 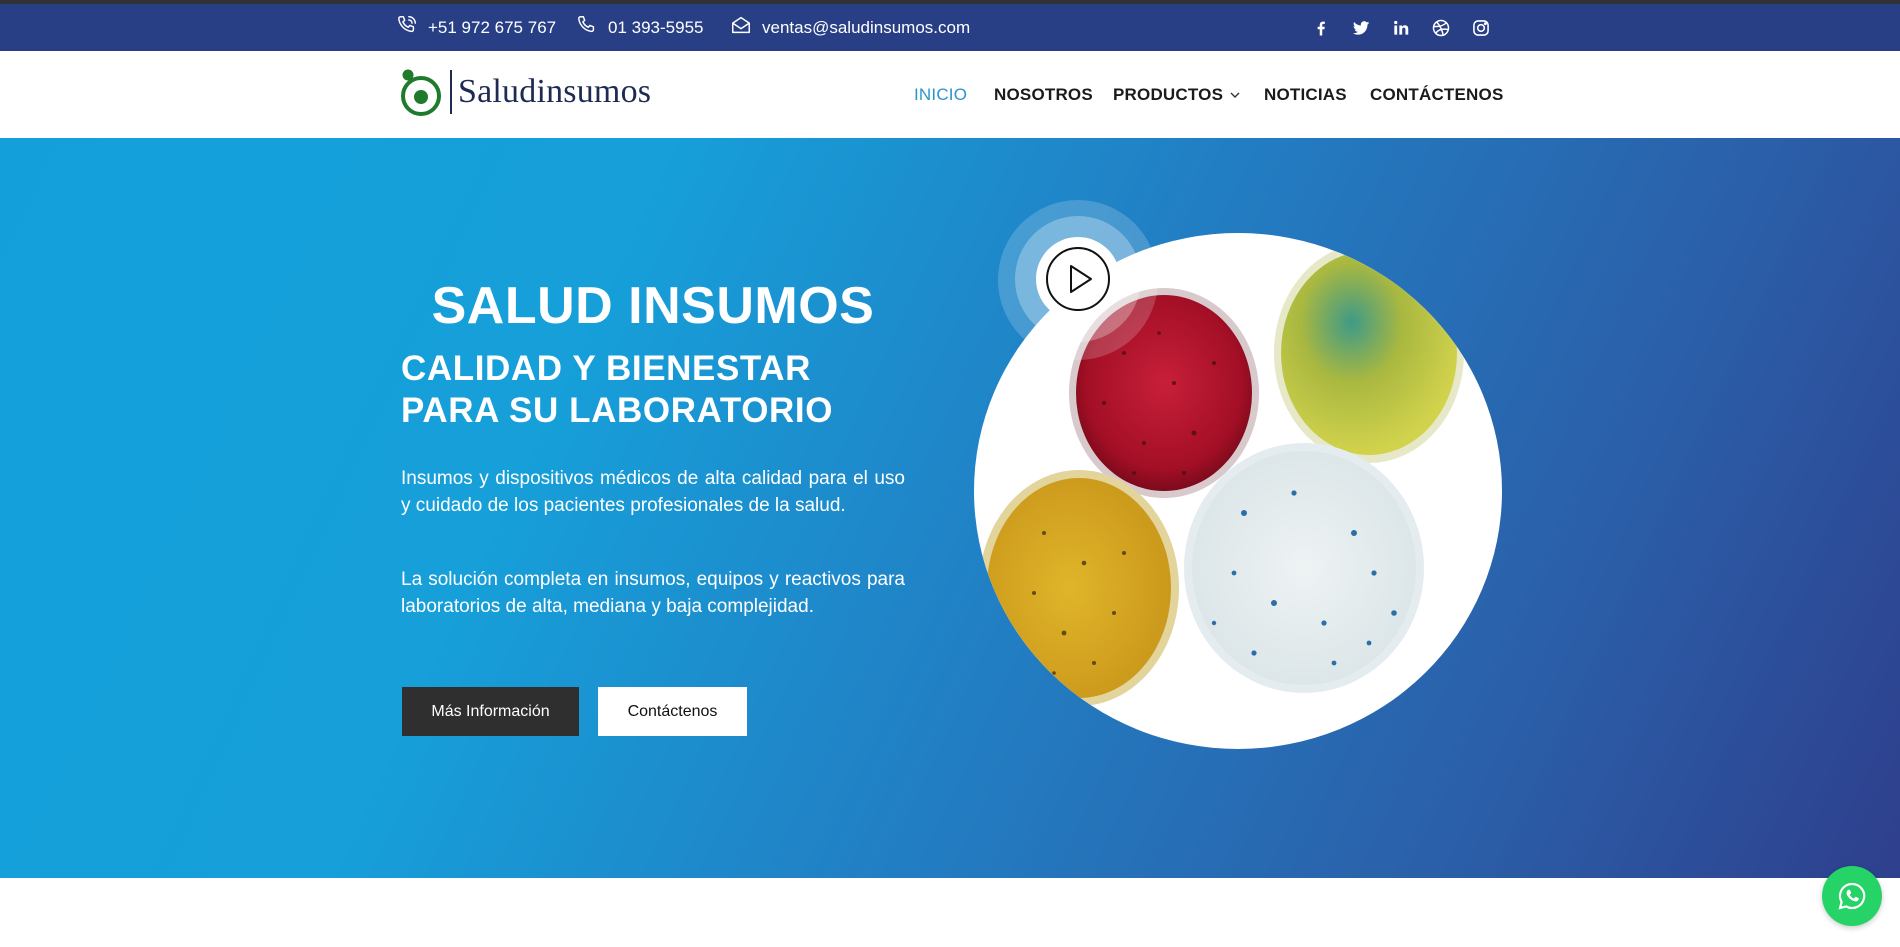 I want to click on nav-item-label: PRODUCTOS, so click(x=1168, y=94).